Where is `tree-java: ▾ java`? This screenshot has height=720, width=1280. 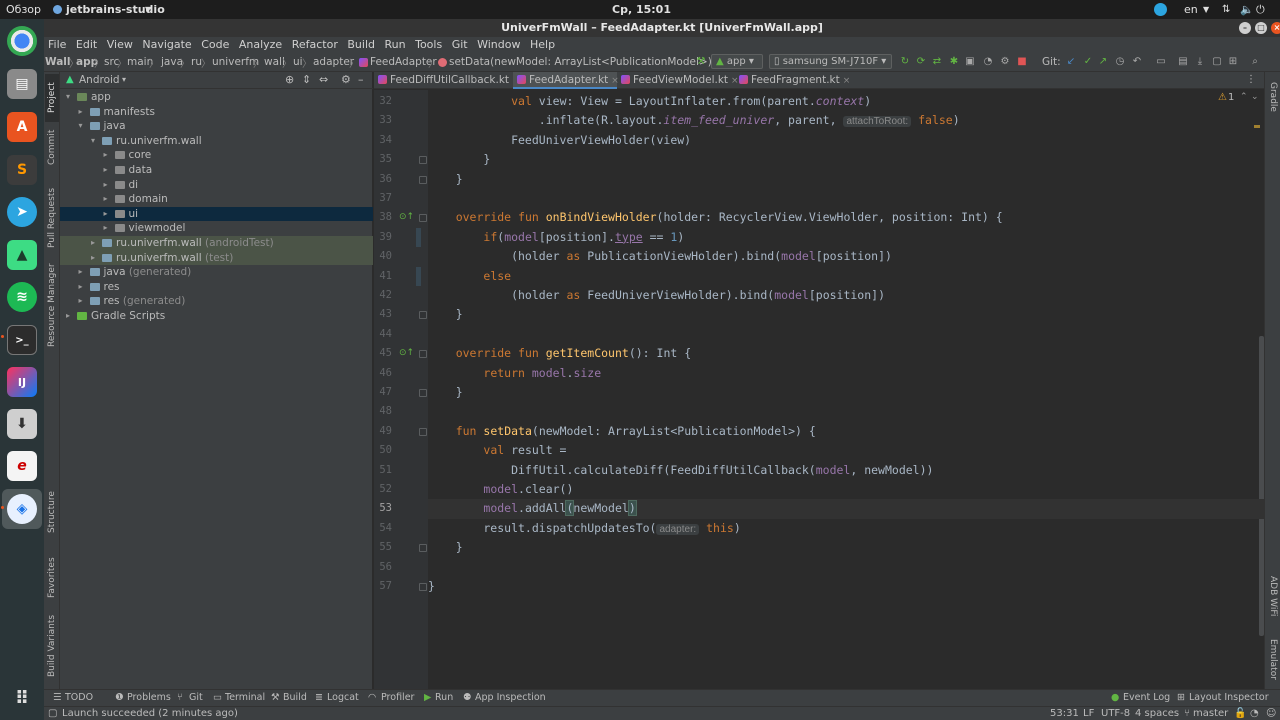 tree-java: ▾ java is located at coordinates (216, 126).